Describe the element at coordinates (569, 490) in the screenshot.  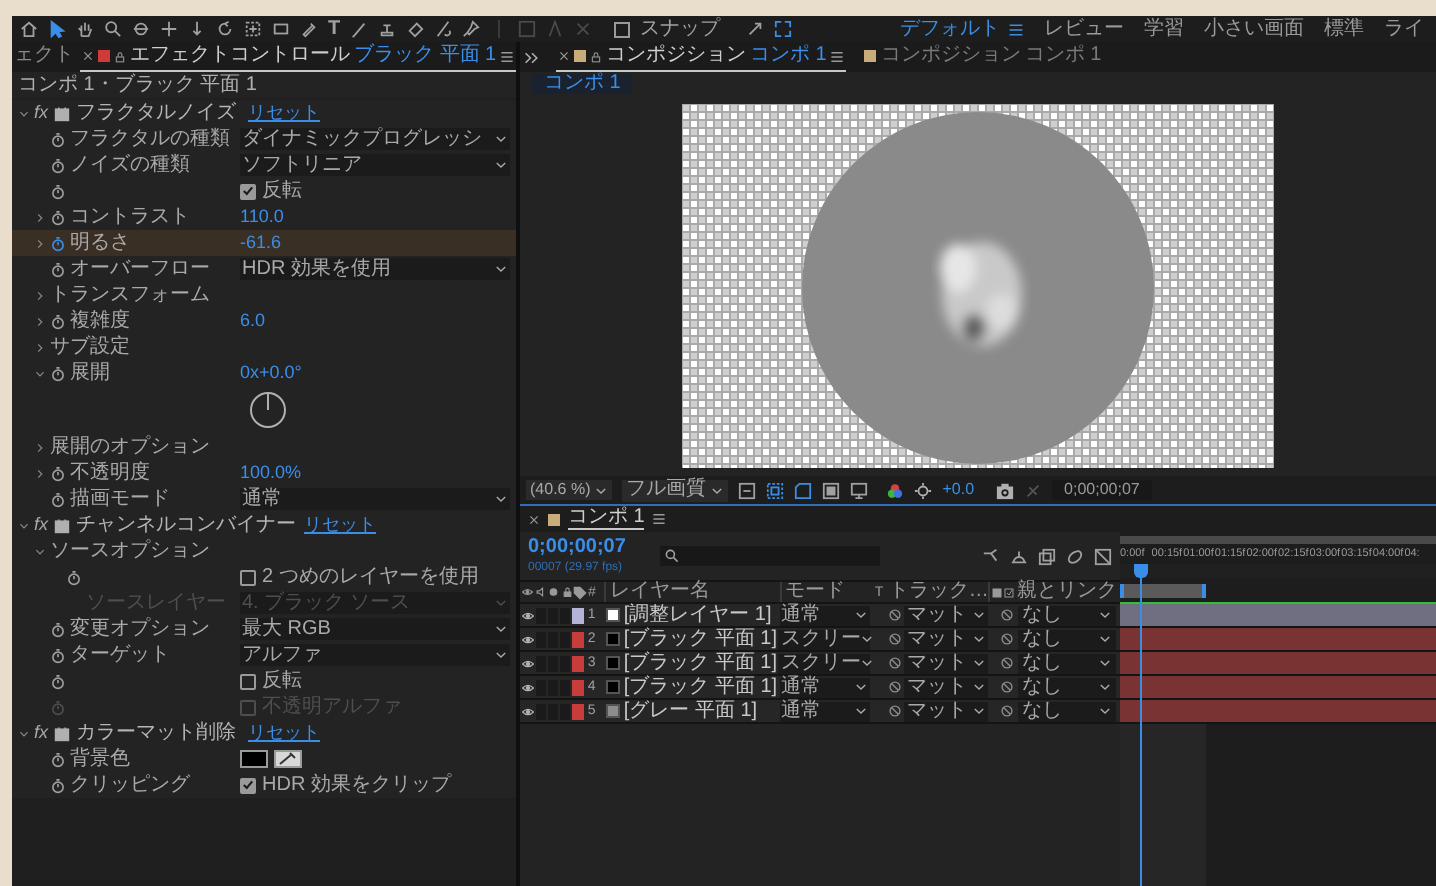
I see `zoom-dropdown: (40.6 %)` at that location.